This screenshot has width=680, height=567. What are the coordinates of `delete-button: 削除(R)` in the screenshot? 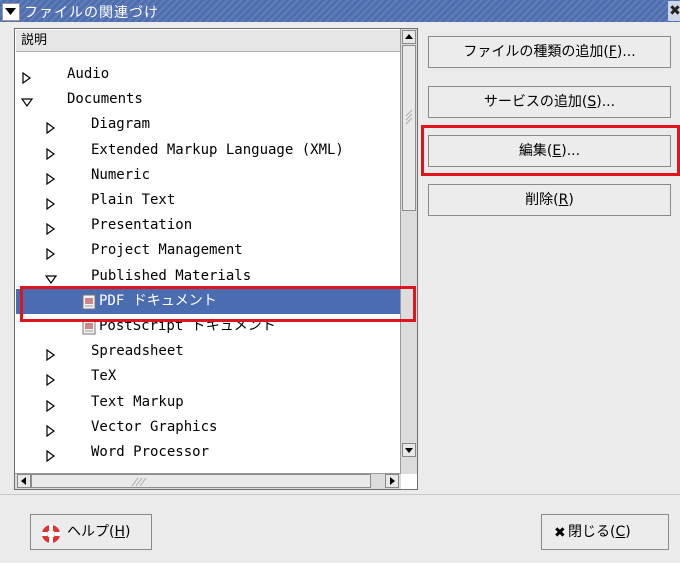 It's located at (549, 200).